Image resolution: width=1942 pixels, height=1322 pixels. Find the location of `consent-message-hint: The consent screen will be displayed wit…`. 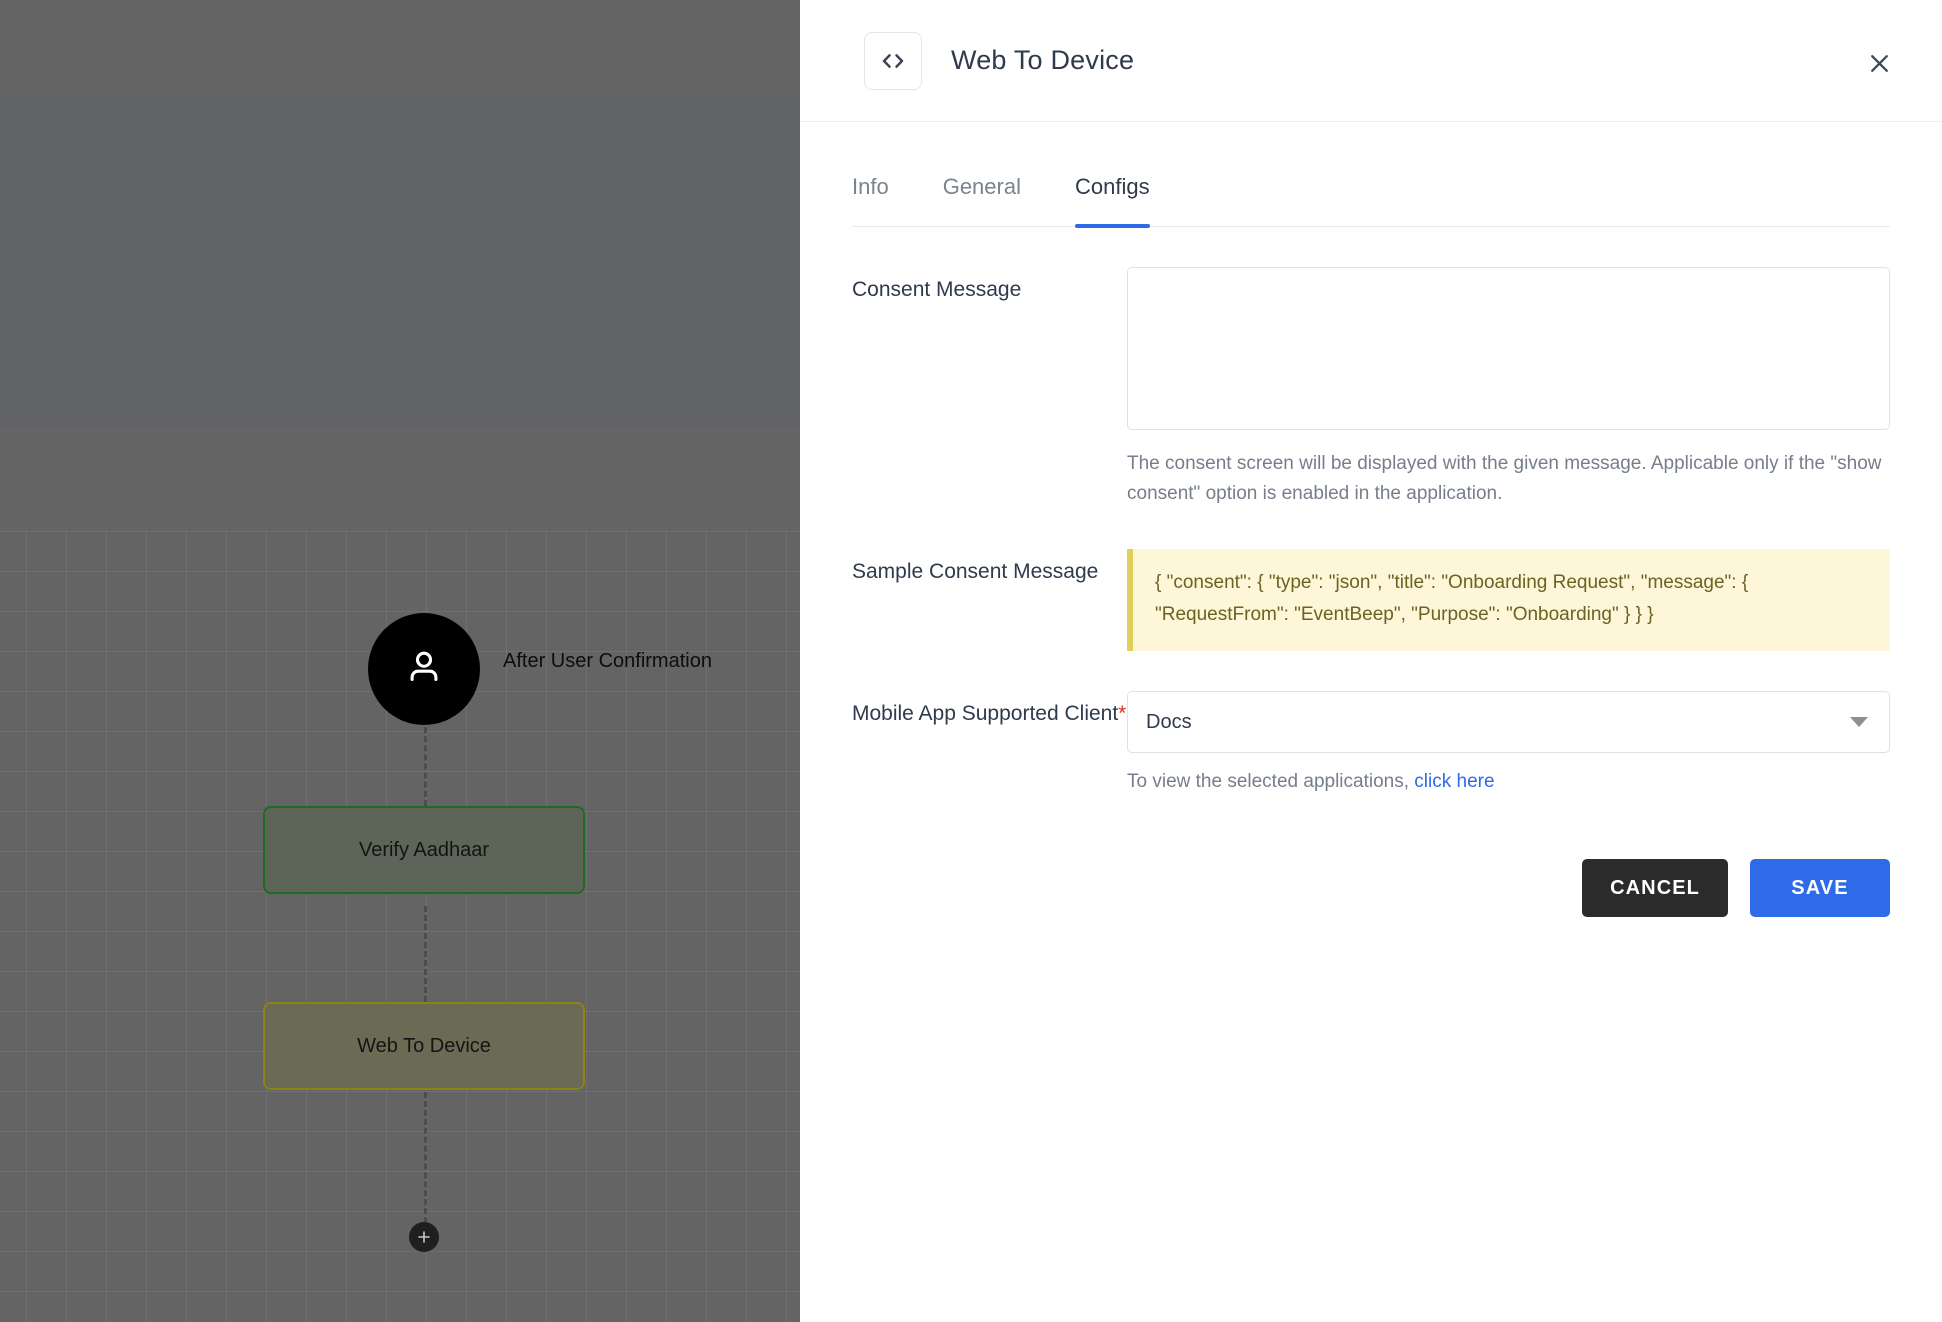

consent-message-hint: The consent screen will be displayed wit… is located at coordinates (1504, 478).